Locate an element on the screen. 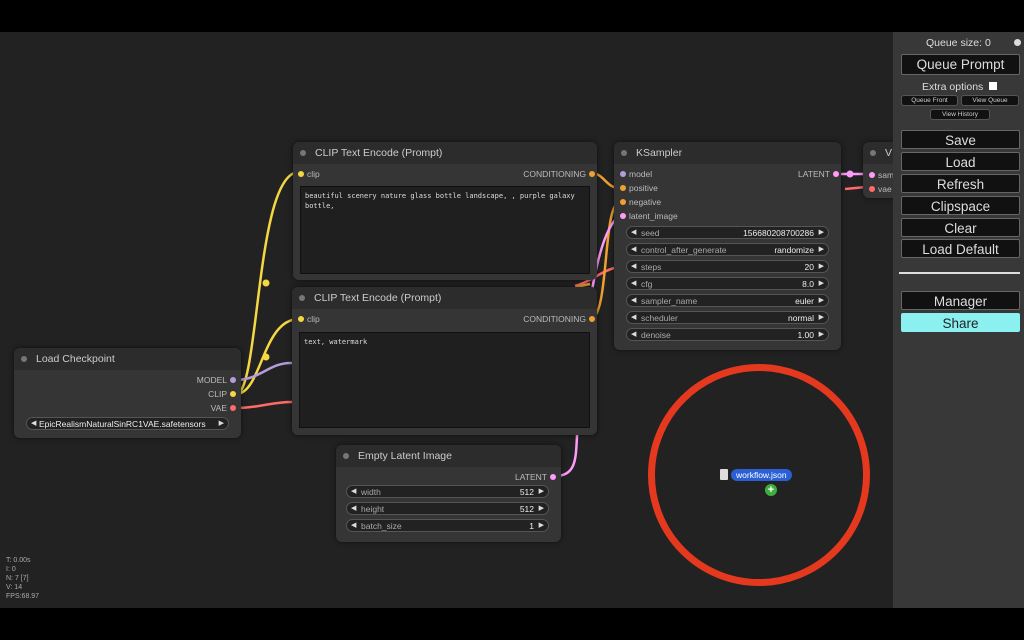  slot-label: clip is located at coordinates (313, 174).